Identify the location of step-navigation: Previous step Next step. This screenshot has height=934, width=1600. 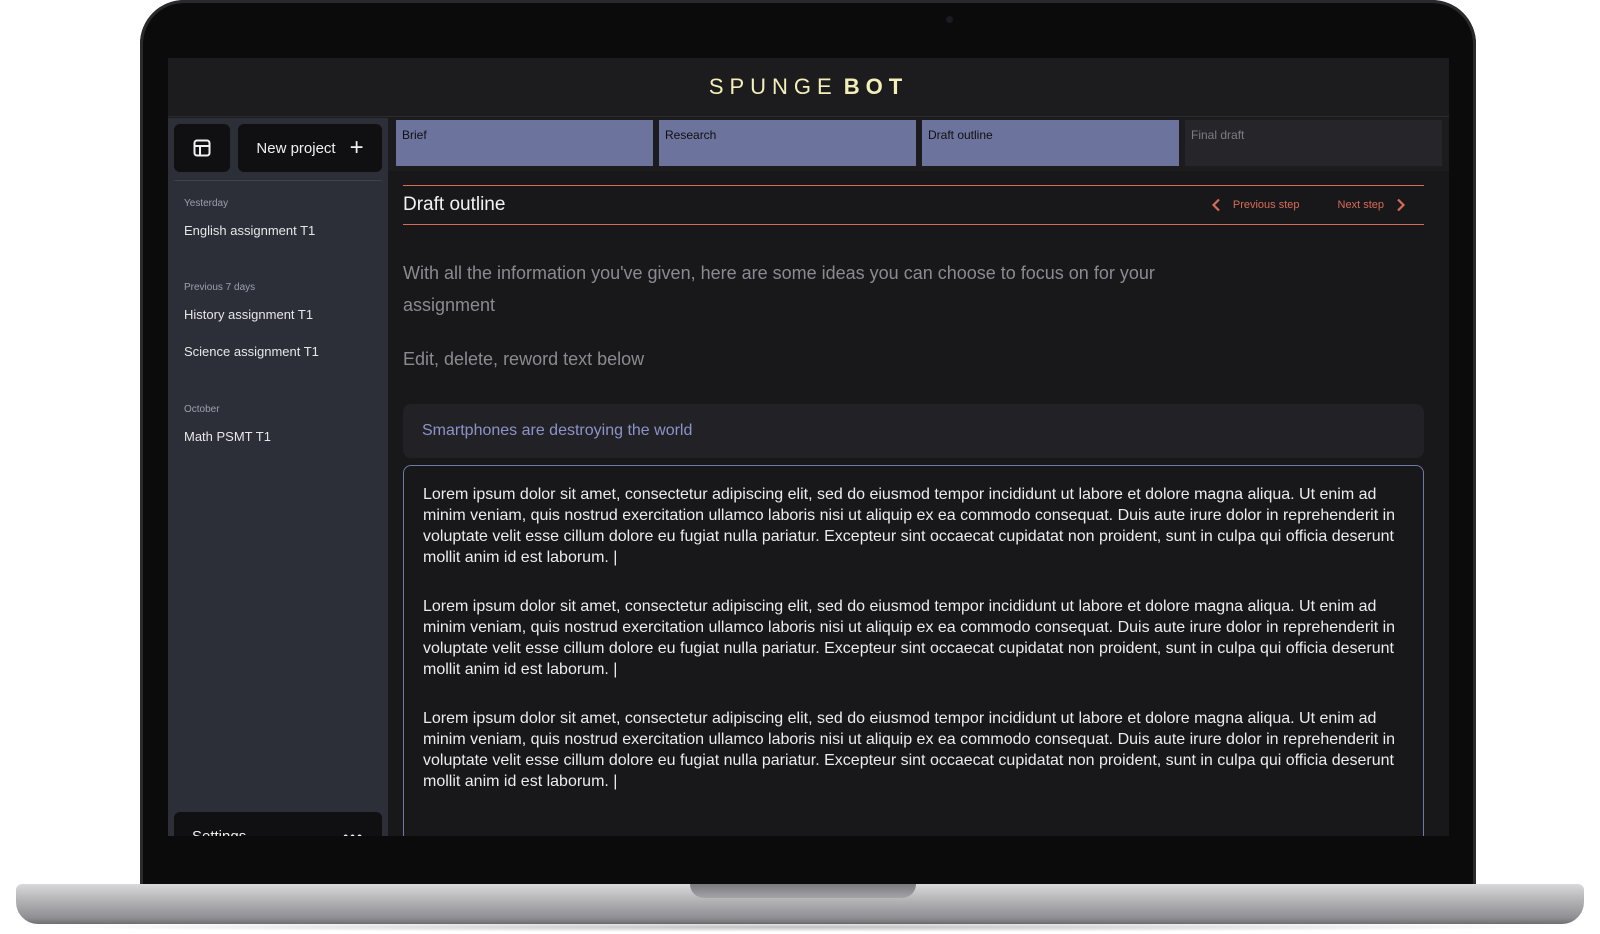
(1317, 205).